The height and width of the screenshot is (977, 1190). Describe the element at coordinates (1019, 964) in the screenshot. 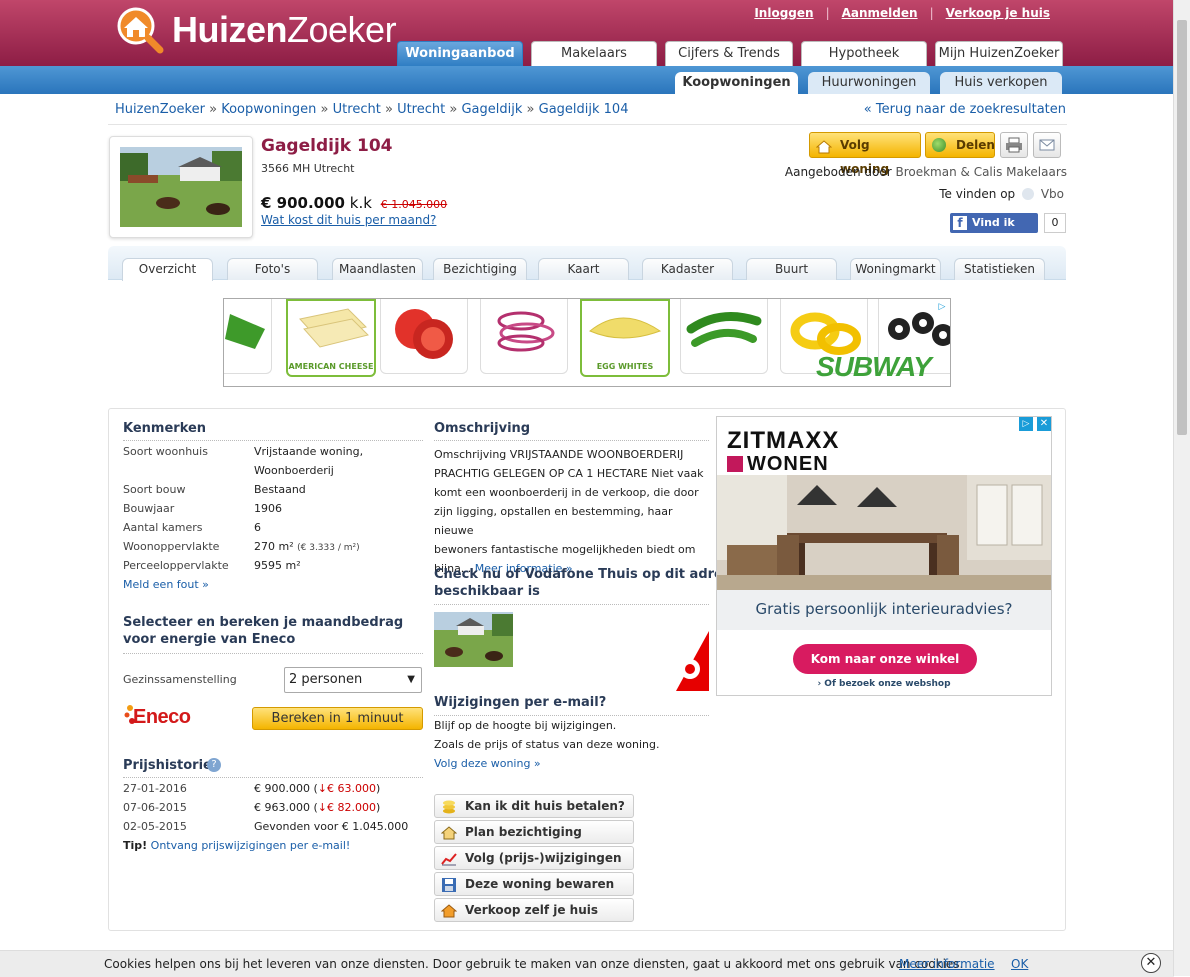

I see `cookie-ok-button: OK` at that location.